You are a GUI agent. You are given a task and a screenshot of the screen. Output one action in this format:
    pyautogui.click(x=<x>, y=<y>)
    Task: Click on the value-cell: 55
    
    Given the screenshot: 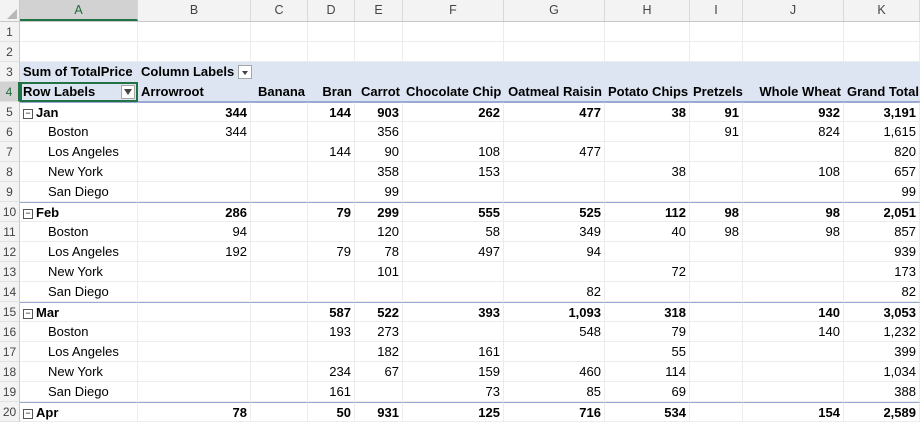 What is the action you would take?
    pyautogui.click(x=647, y=352)
    